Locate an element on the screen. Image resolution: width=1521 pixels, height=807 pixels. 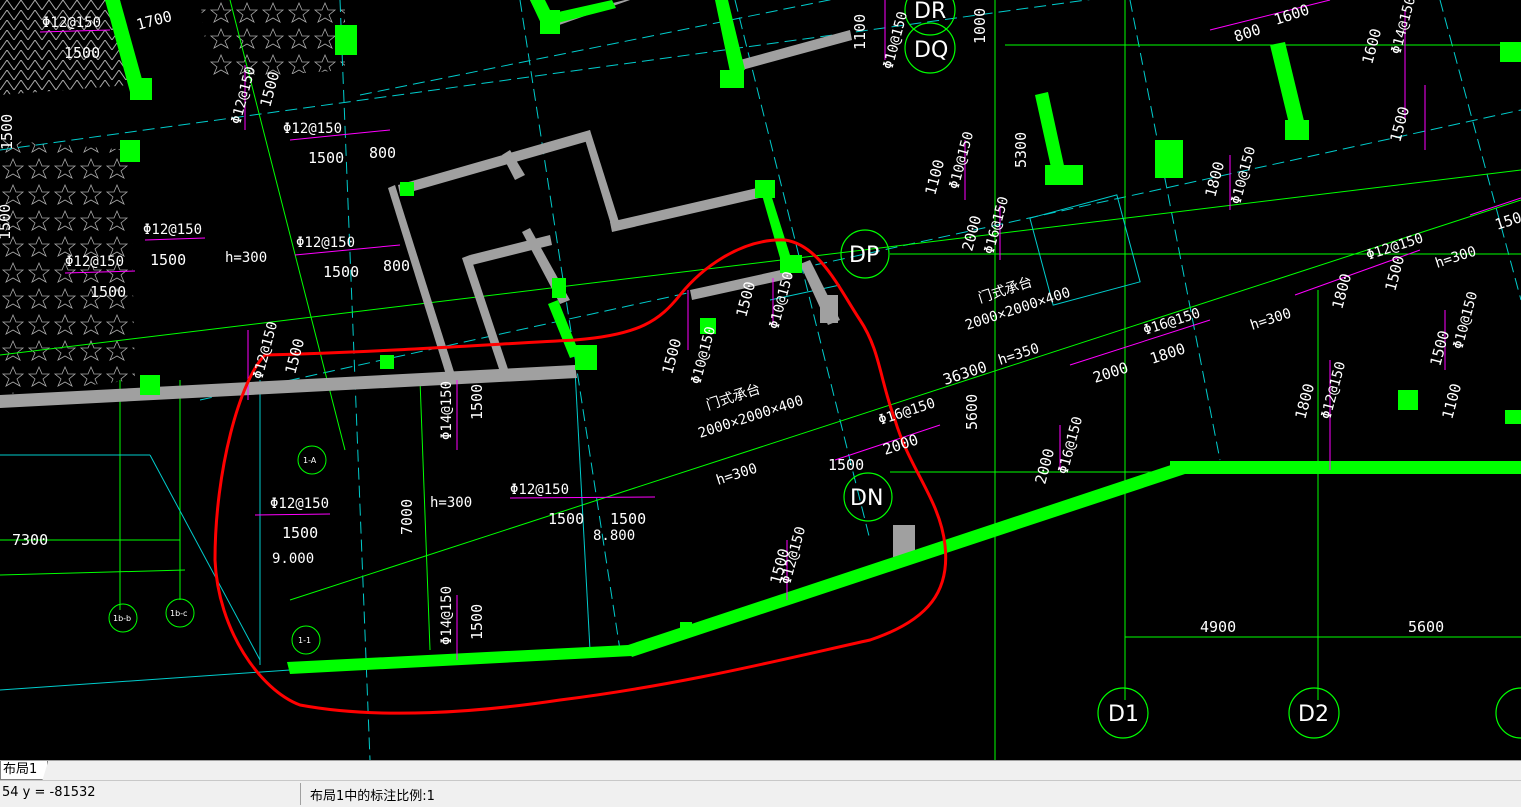
dim-1800-d: 1800 is located at coordinates (1214, 179).